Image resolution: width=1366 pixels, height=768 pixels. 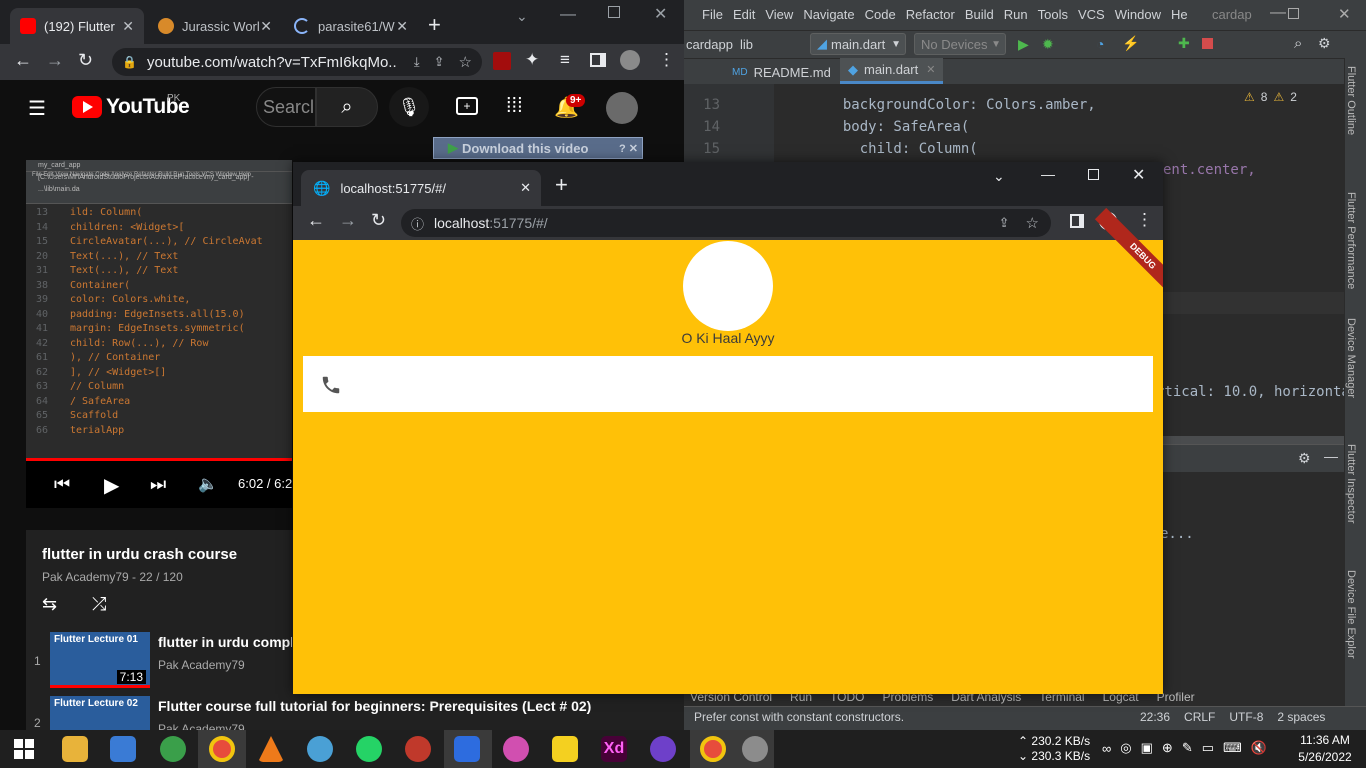 I want to click on device-select: No Devices ▼, so click(x=960, y=44).